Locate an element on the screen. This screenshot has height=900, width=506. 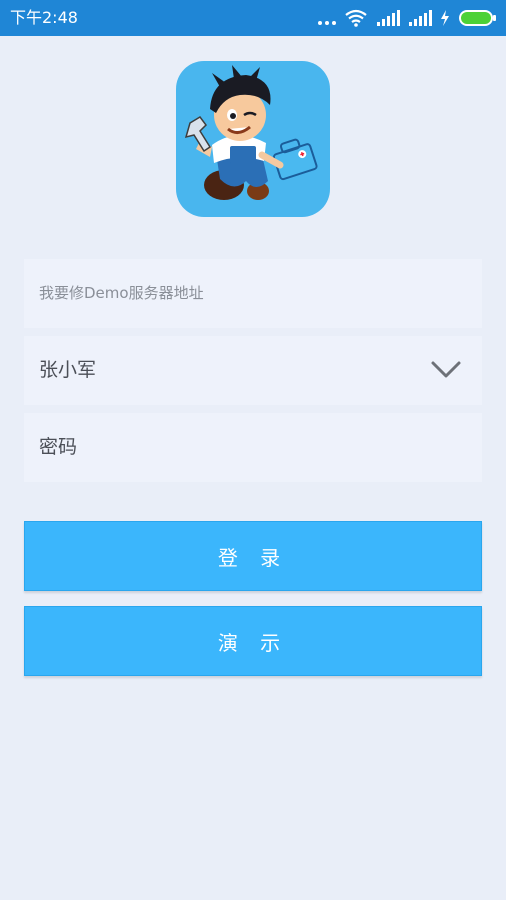
status-bar: 下午2:48 is located at coordinates (253, 18).